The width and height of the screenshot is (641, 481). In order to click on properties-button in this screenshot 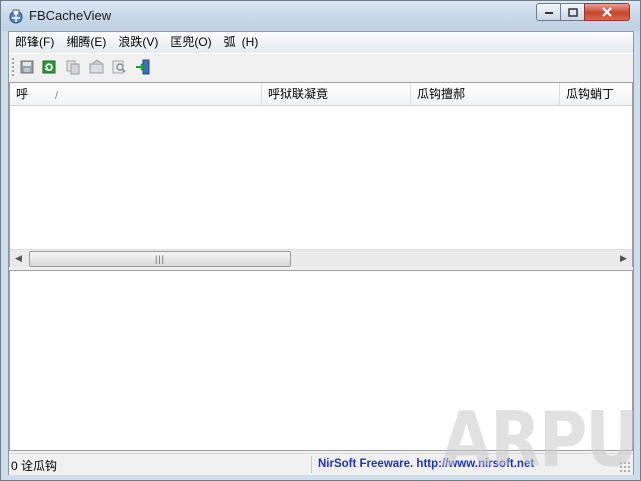, I will do `click(97, 67)`.